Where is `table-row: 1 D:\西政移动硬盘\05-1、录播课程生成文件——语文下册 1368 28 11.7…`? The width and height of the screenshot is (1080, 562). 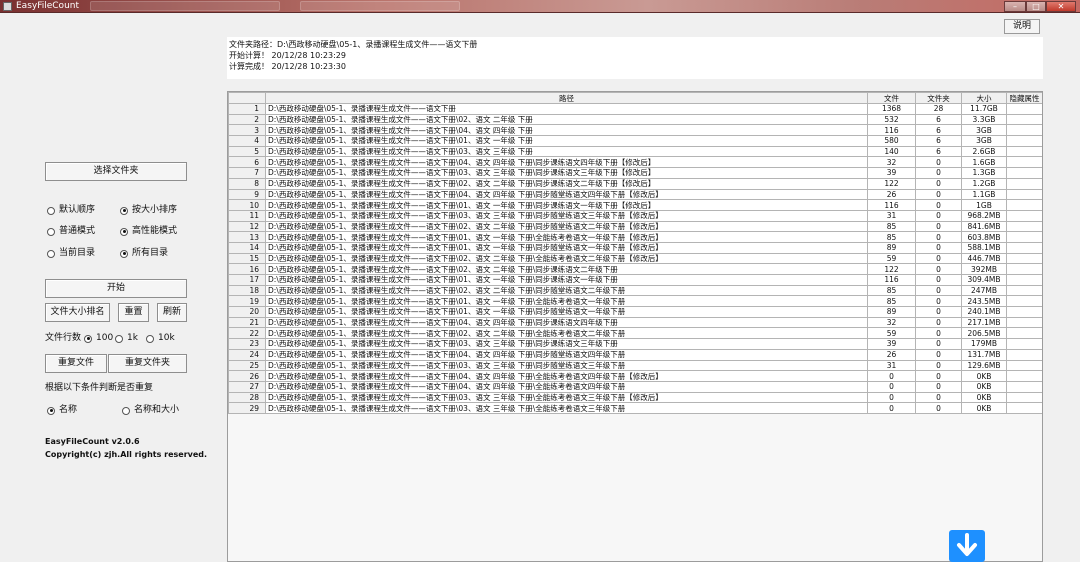
table-row: 1 D:\西政移动硬盘\05-1、录播课程生成文件——语文下册 1368 28 11.7… is located at coordinates (635, 109).